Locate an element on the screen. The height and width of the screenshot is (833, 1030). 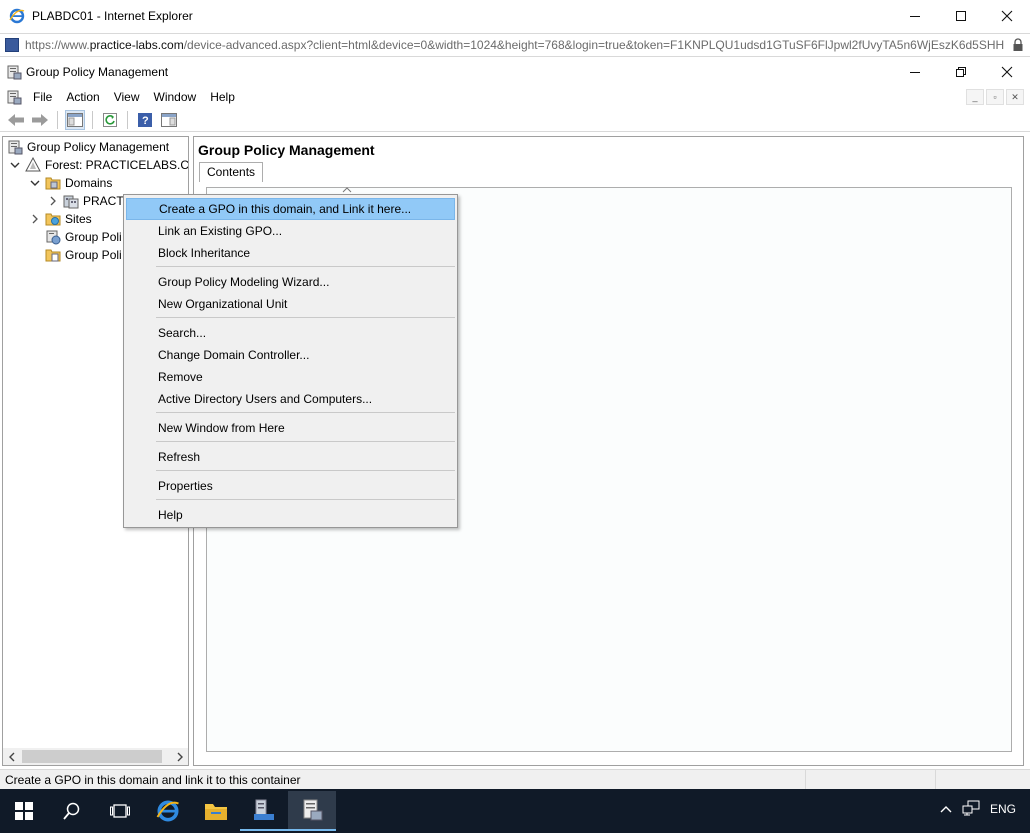
show-action-pane-button is located at coordinates (169, 120).